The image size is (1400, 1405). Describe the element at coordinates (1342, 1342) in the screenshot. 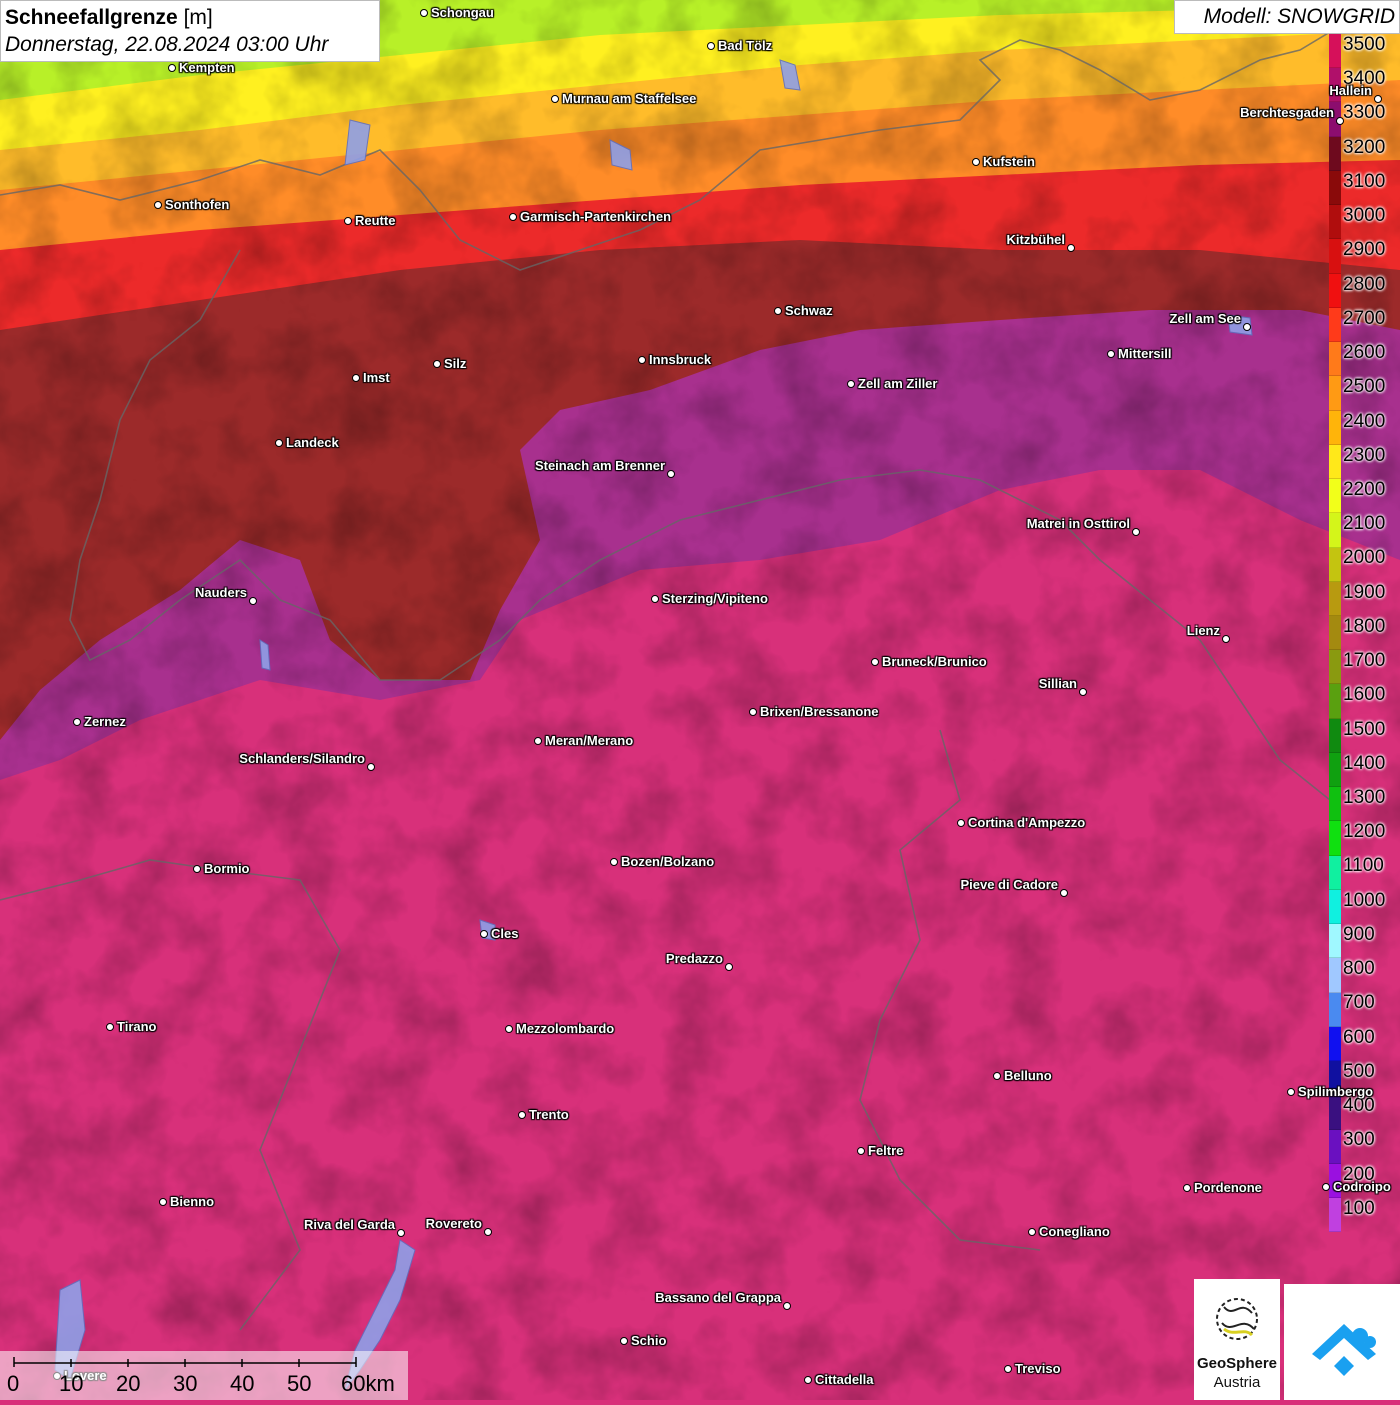

I see `app-logo` at that location.